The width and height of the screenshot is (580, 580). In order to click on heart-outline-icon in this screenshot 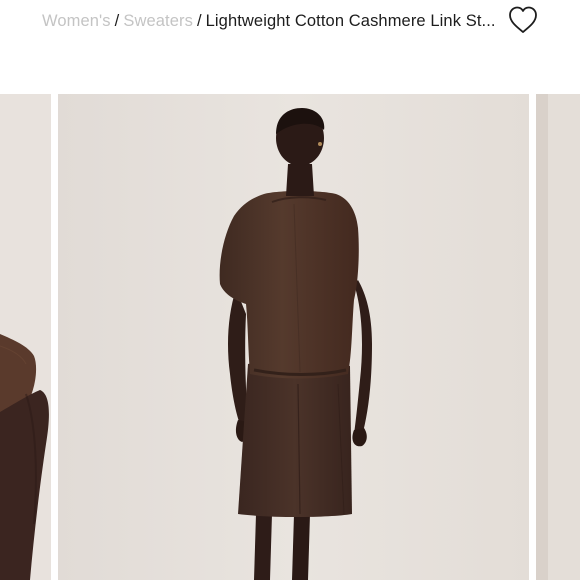, I will do `click(523, 19)`.